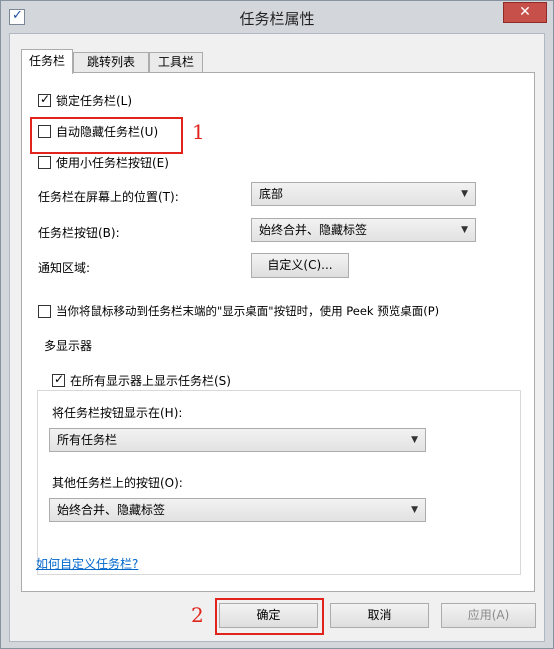  What do you see at coordinates (198, 132) in the screenshot?
I see `annotation-marker-1: 1` at bounding box center [198, 132].